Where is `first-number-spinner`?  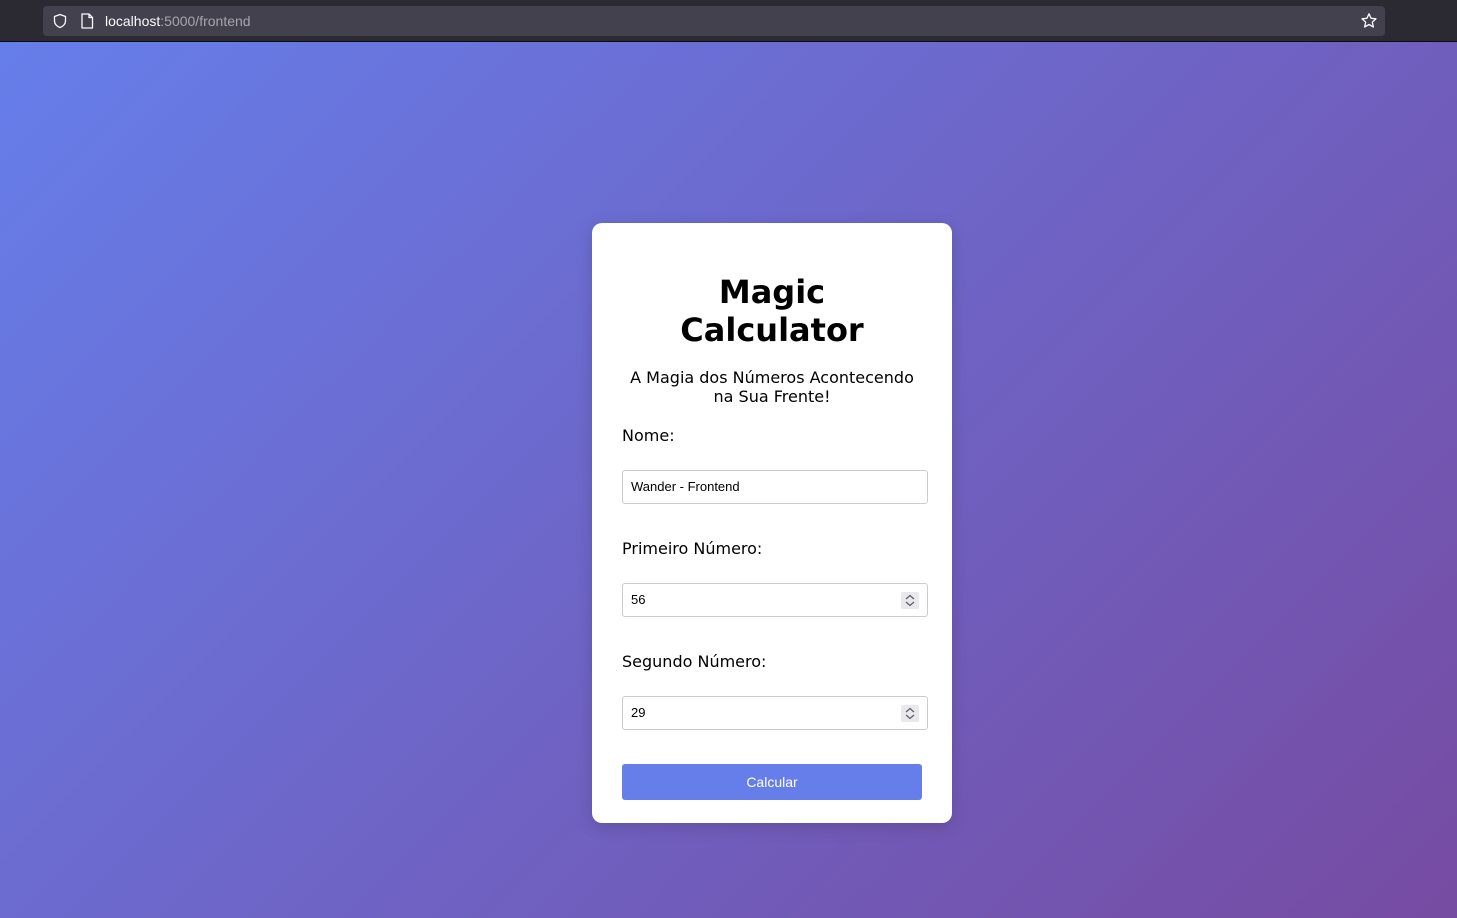 first-number-spinner is located at coordinates (910, 600).